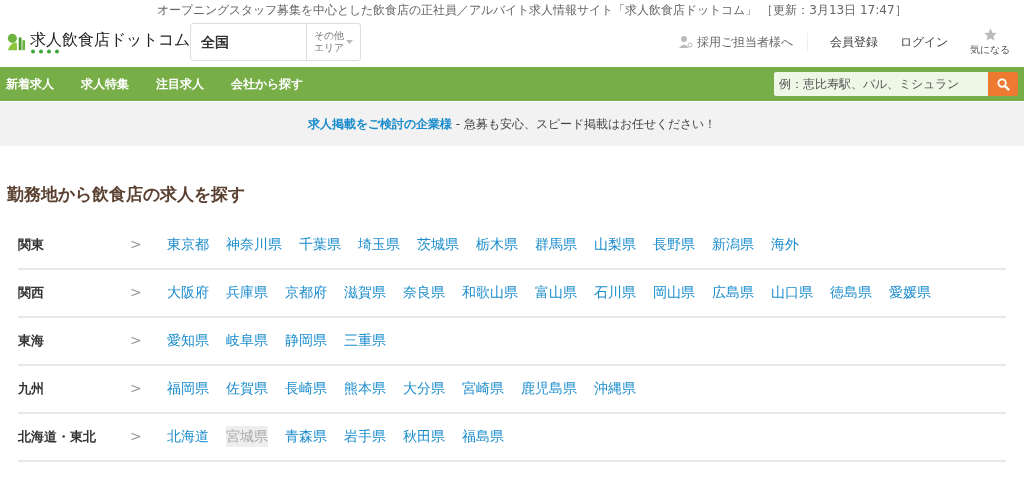 The image size is (1024, 491). I want to click on prefecture-link: 秋田県, so click(424, 436).